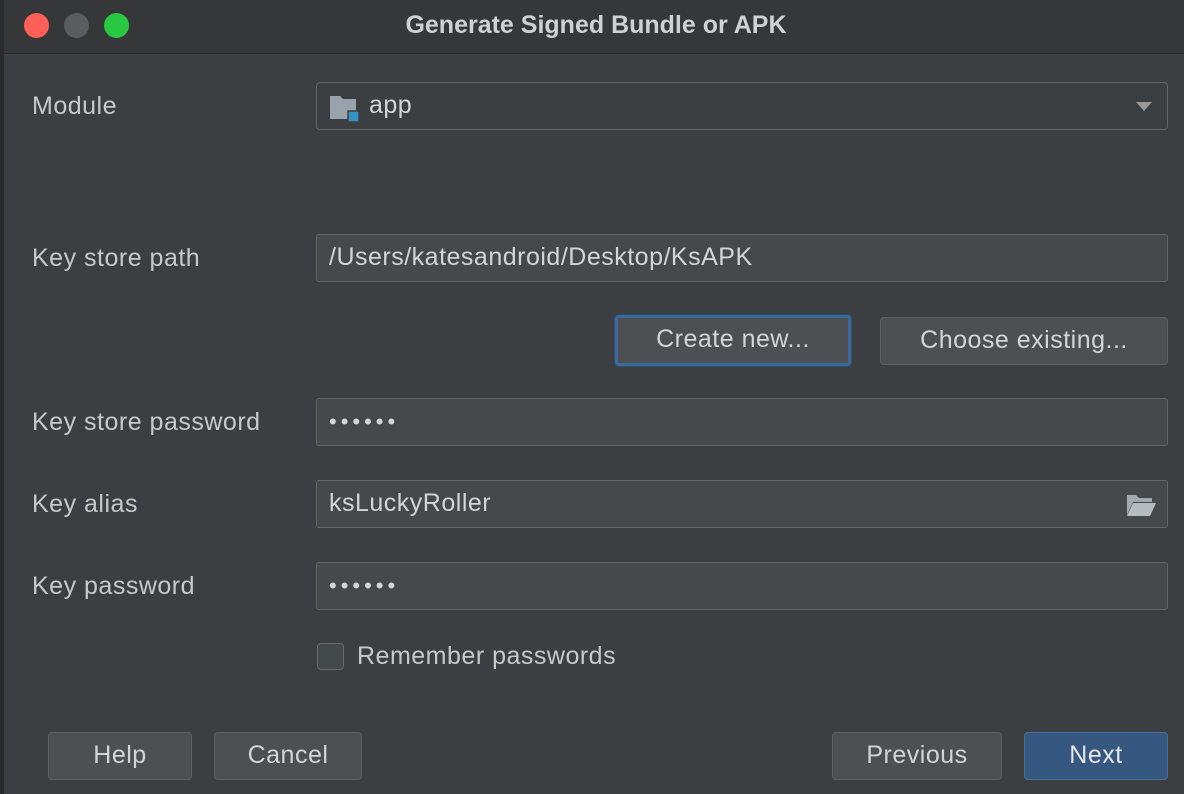  Describe the element at coordinates (1096, 756) in the screenshot. I see `next-button: Next` at that location.